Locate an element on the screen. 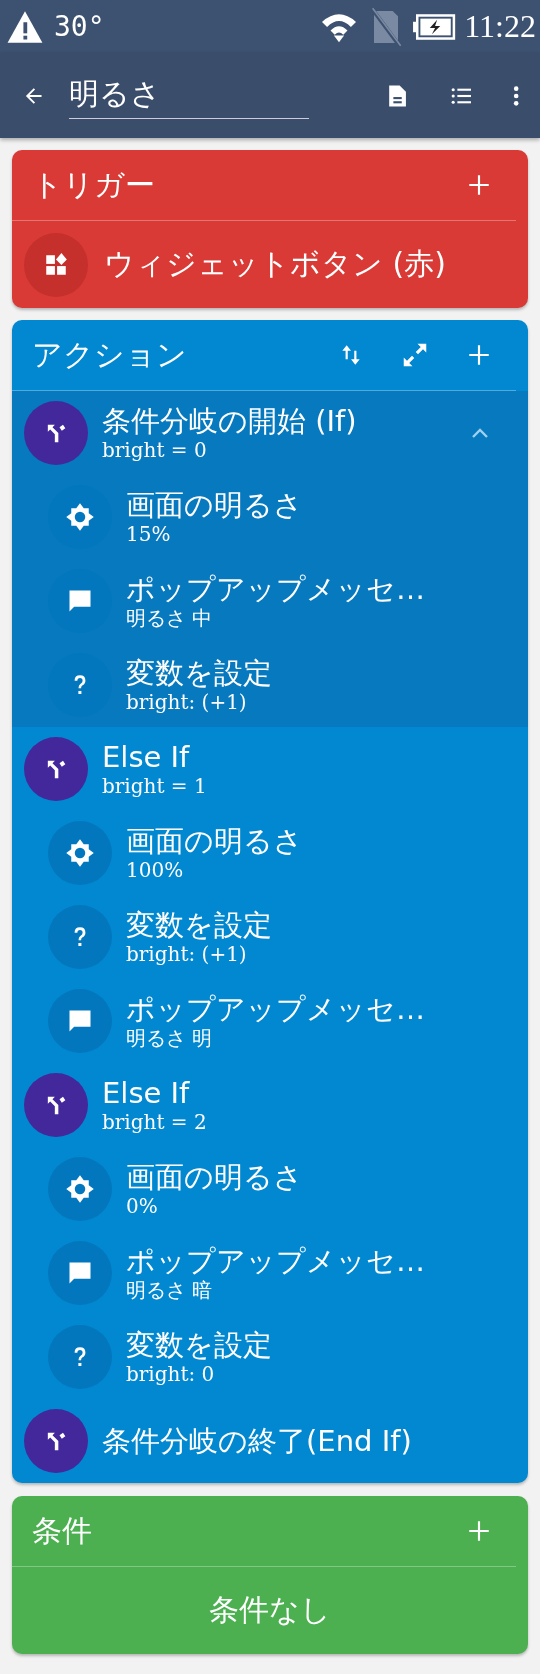  action-row: ポップアップメッセ… 明るさ 明 is located at coordinates (270, 1021).